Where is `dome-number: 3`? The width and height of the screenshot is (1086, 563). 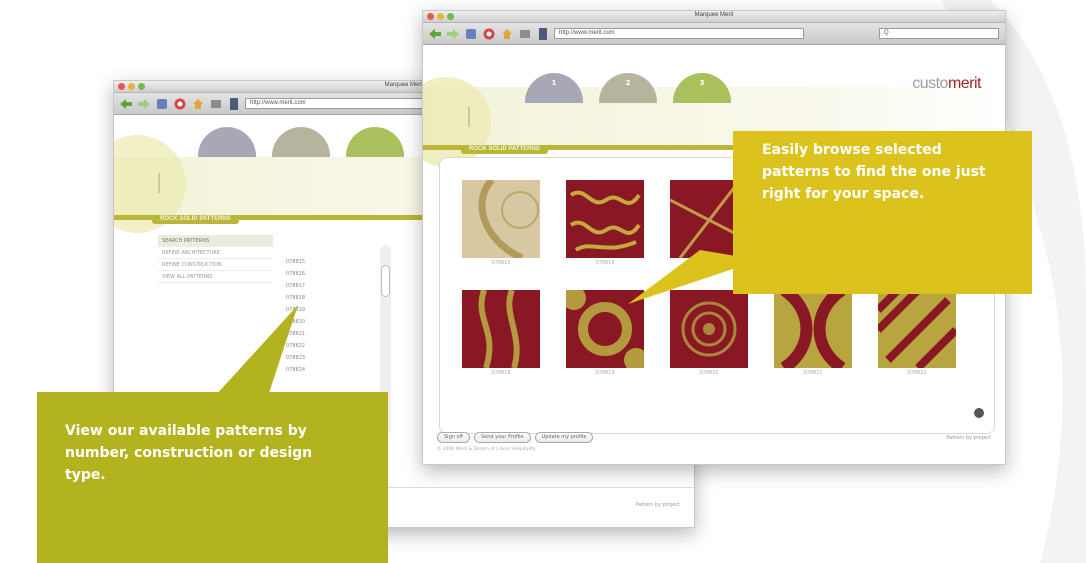 dome-number: 3 is located at coordinates (702, 83).